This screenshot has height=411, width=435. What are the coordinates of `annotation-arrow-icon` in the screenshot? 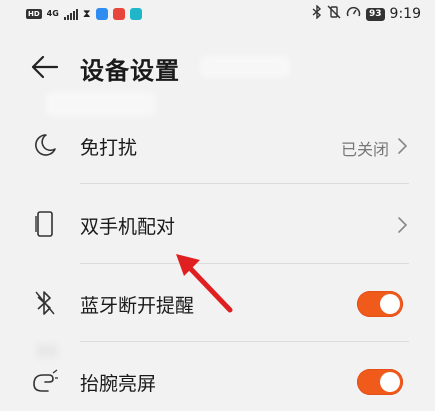 It's located at (204, 283).